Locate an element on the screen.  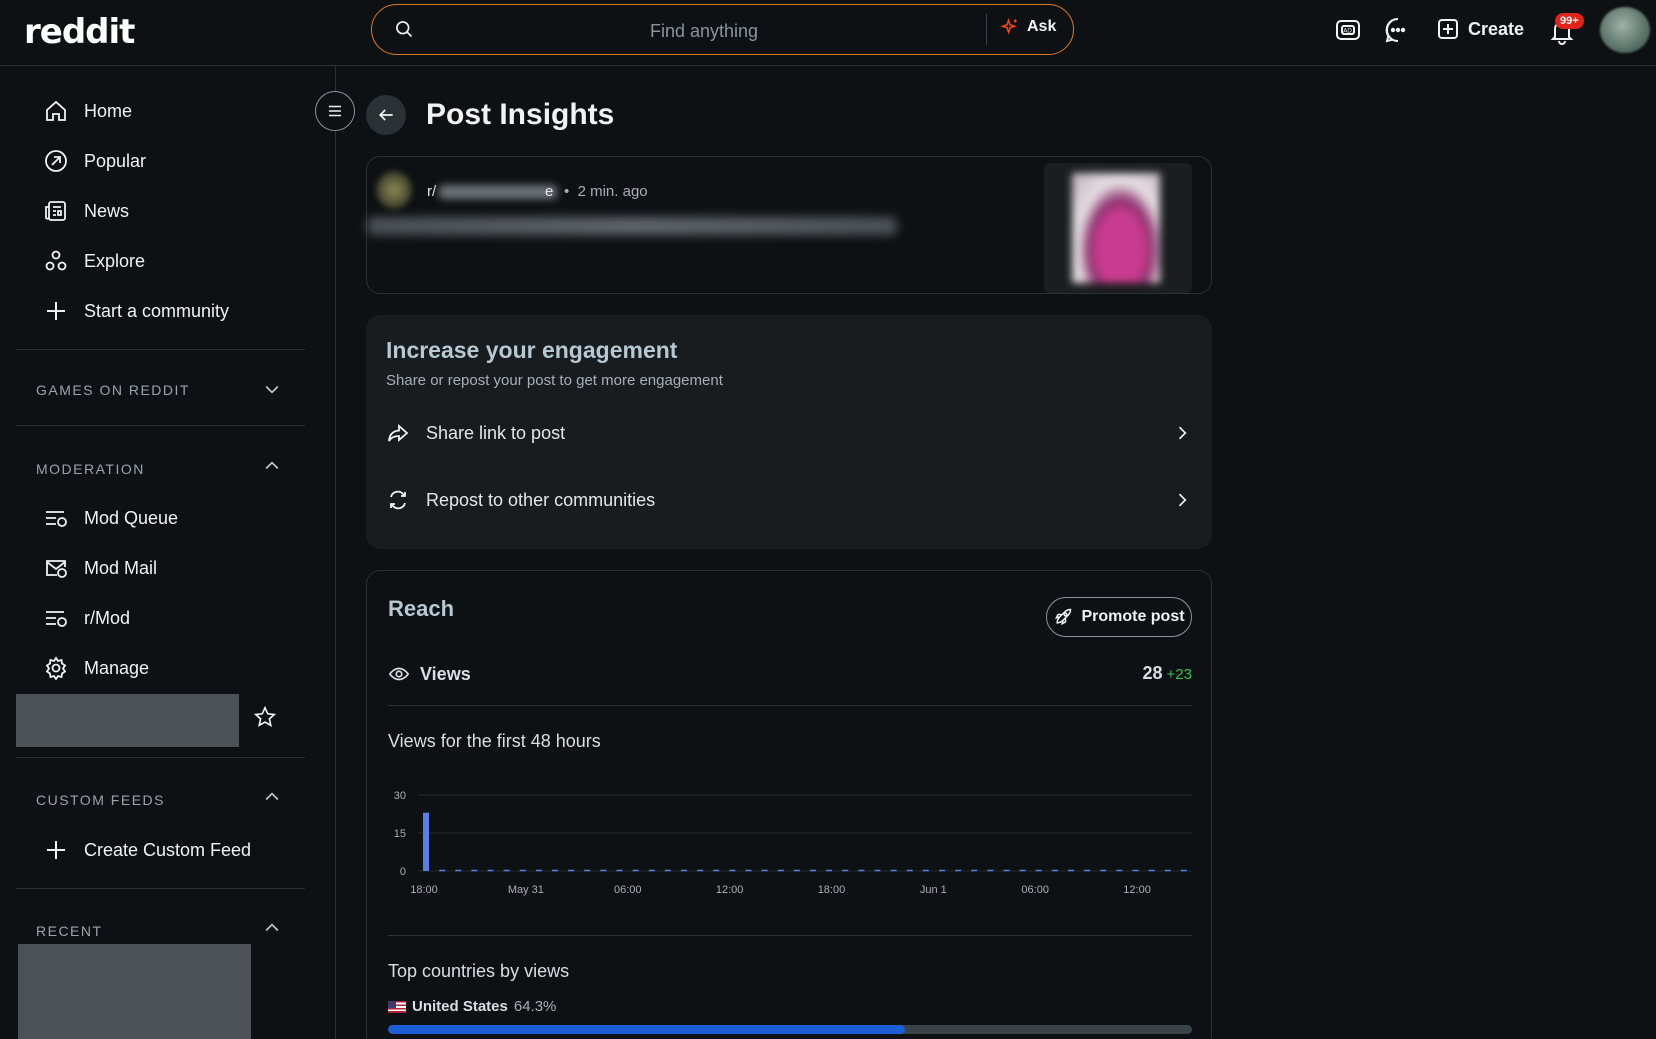
us-flag-icon is located at coordinates (397, 1006).